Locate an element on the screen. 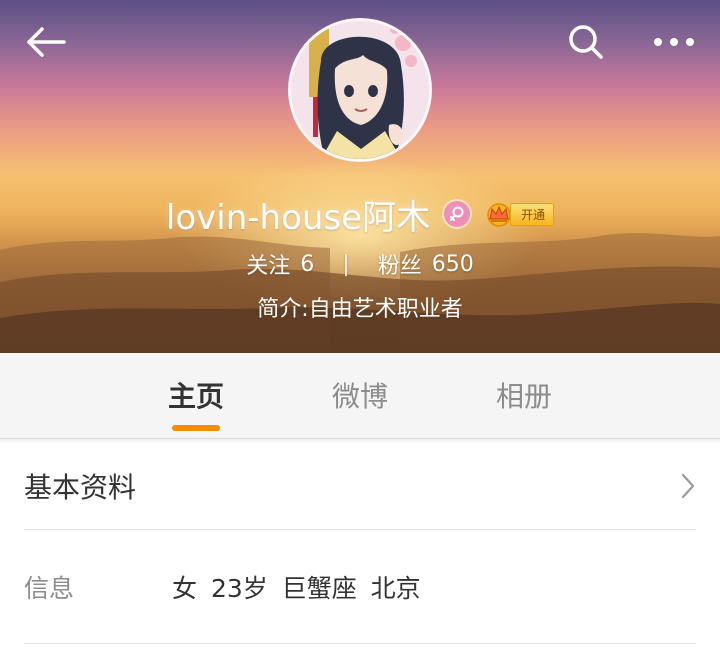 The image size is (720, 659). profile-name-row: lovin-house阿木 开通 is located at coordinates (360, 214).